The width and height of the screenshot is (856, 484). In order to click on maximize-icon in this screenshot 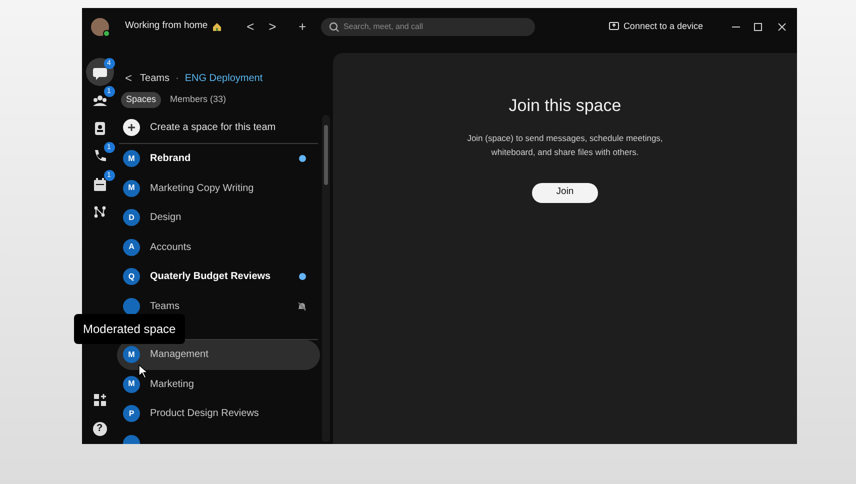, I will do `click(758, 27)`.